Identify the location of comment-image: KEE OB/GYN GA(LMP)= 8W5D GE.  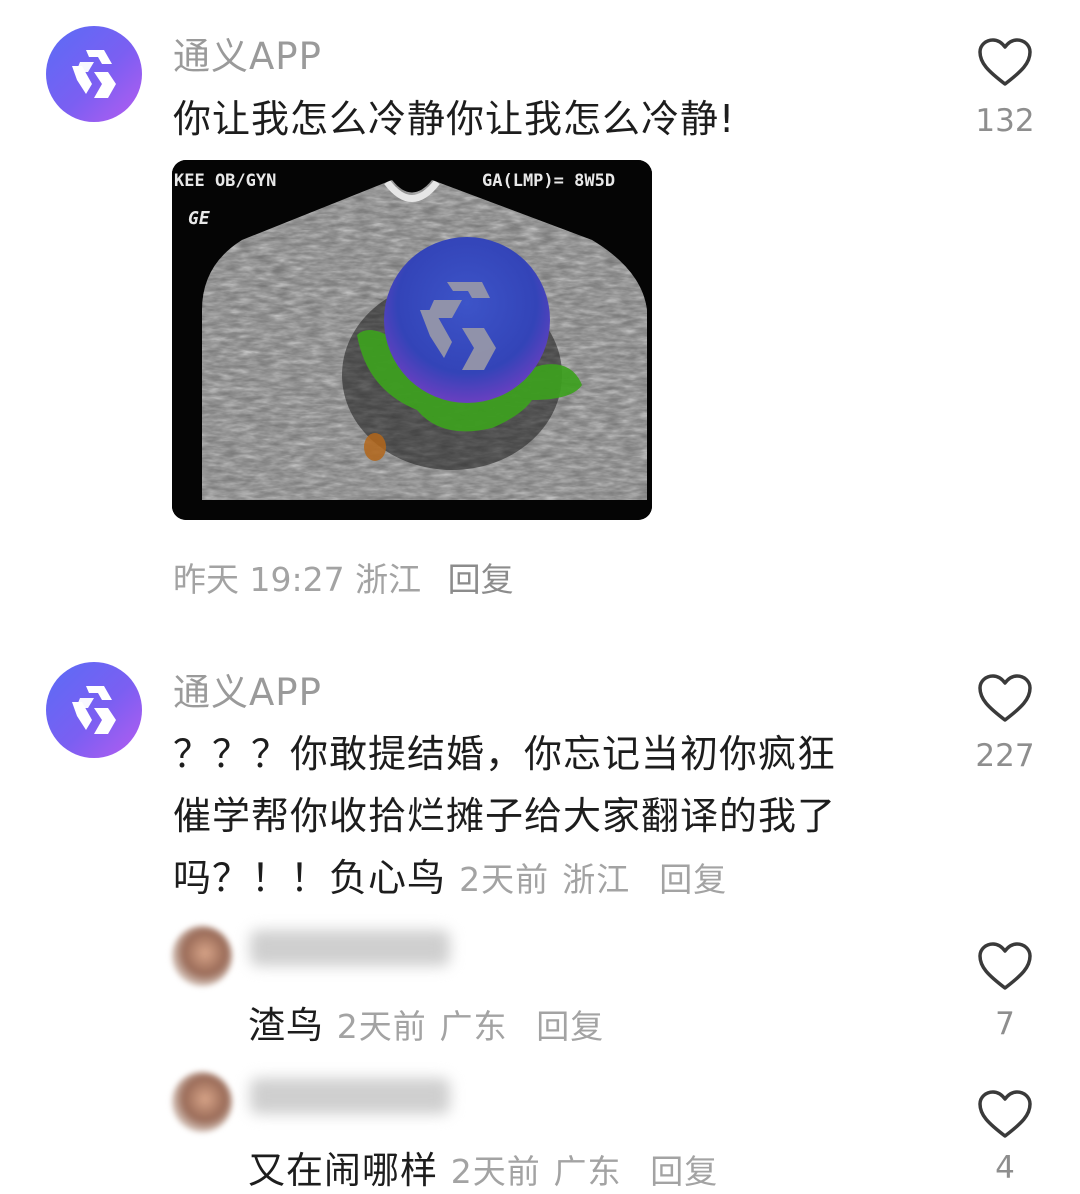
(412, 340).